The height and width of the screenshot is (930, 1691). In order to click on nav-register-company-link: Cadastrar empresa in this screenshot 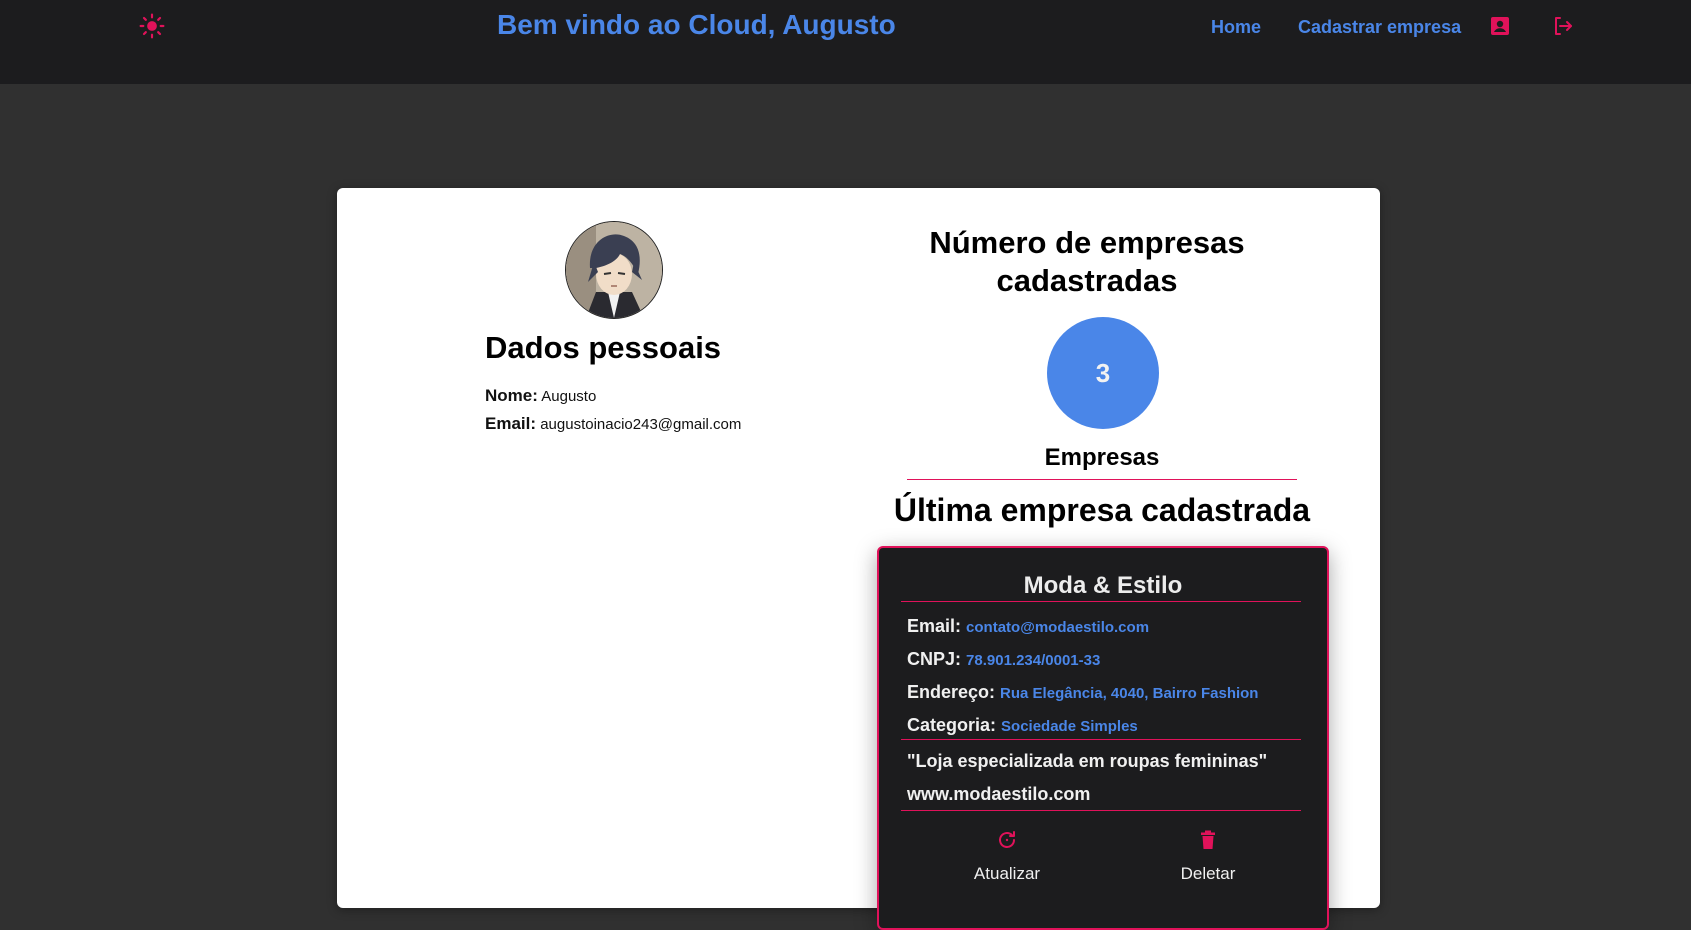, I will do `click(1379, 27)`.